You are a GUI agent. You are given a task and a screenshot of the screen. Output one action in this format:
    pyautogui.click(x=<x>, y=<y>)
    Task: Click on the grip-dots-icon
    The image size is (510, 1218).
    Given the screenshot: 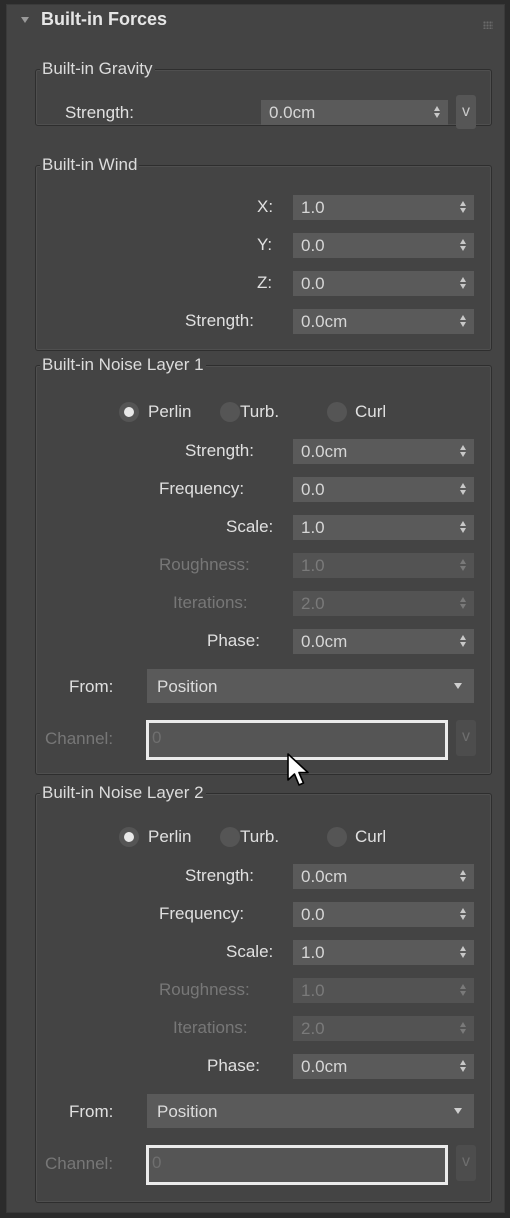 What is the action you would take?
    pyautogui.click(x=488, y=25)
    